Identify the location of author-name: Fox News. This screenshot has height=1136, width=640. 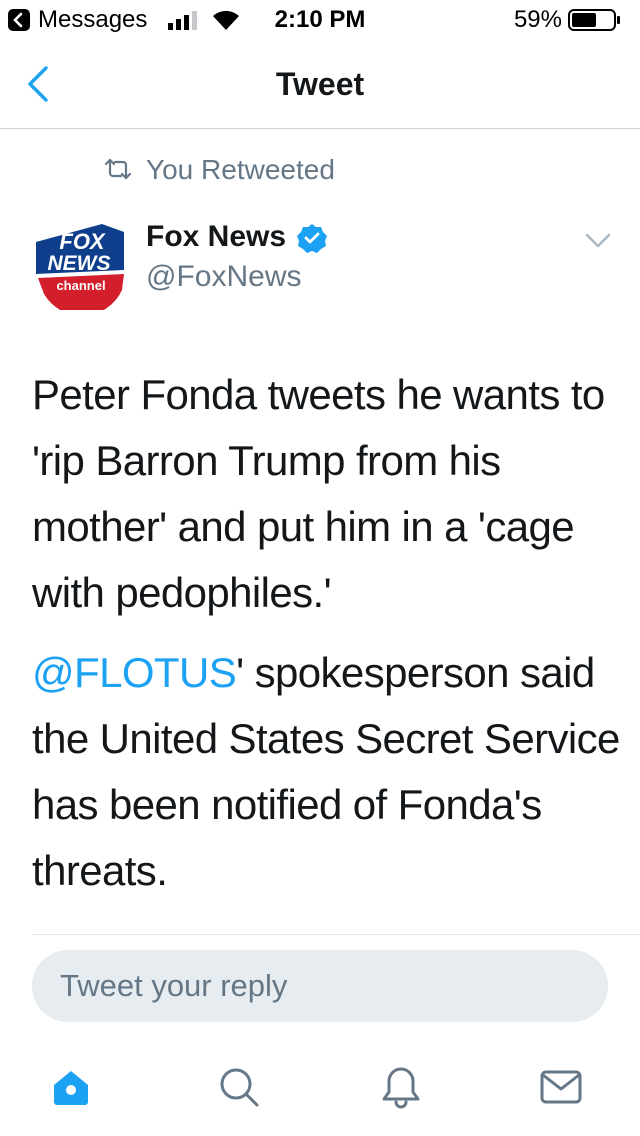
(216, 237).